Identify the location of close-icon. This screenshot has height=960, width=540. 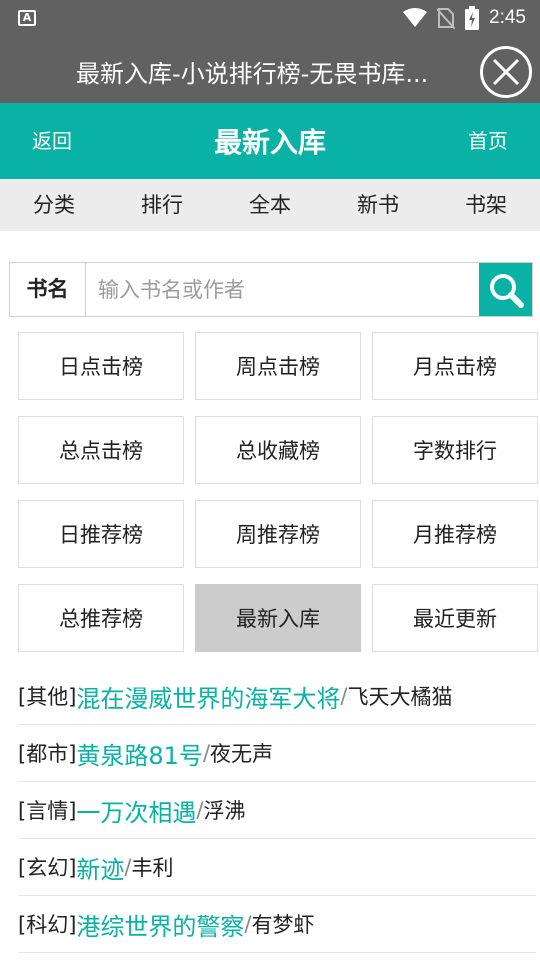
(506, 72).